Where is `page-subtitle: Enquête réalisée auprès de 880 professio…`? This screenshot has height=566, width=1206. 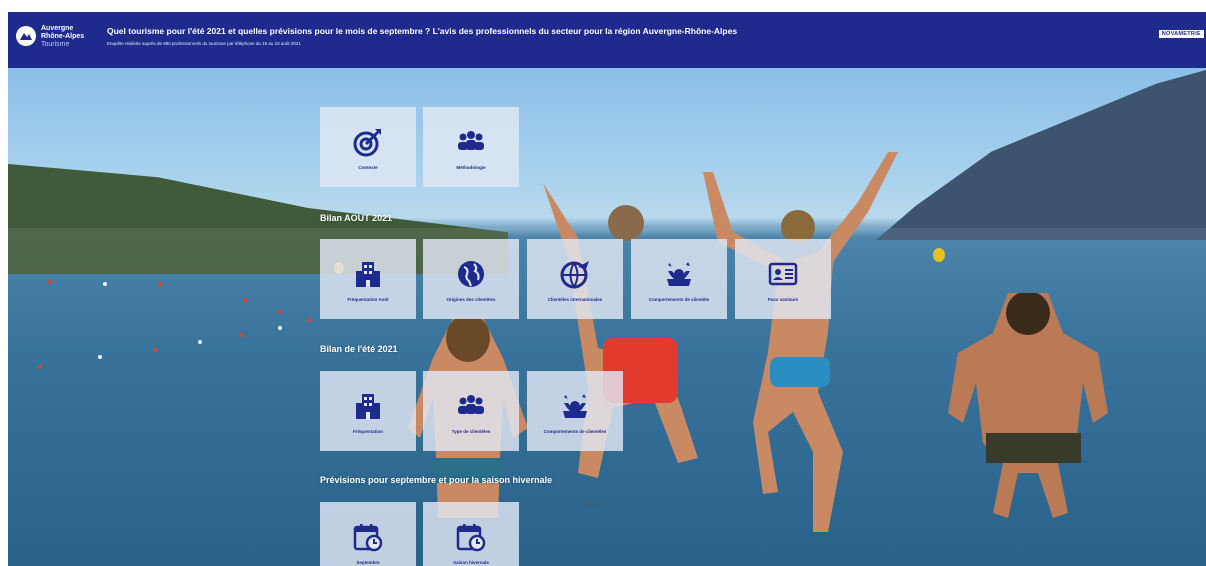 page-subtitle: Enquête réalisée auprès de 880 professio… is located at coordinates (204, 43).